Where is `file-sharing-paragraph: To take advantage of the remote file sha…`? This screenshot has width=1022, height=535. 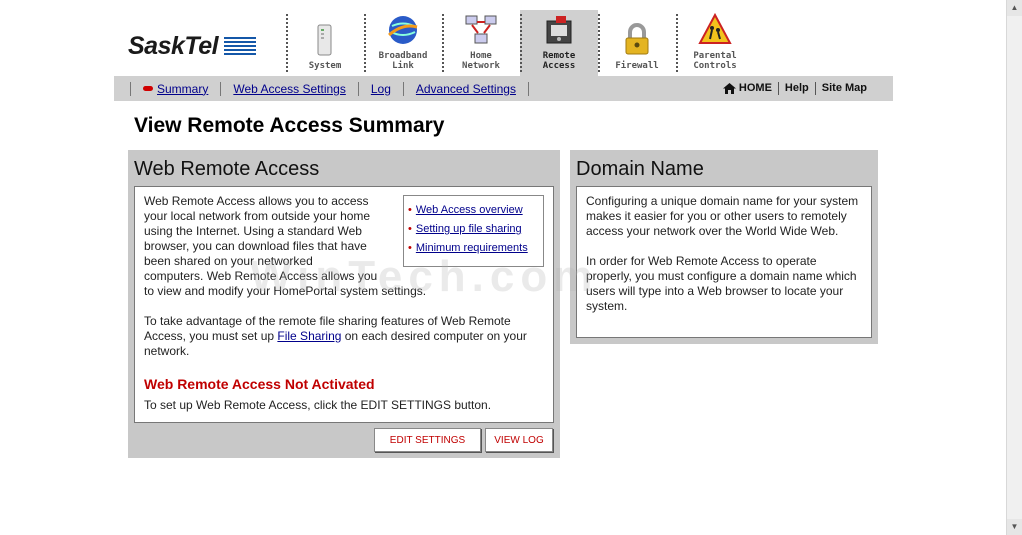 file-sharing-paragraph: To take advantage of the remote file sha… is located at coordinates (344, 336).